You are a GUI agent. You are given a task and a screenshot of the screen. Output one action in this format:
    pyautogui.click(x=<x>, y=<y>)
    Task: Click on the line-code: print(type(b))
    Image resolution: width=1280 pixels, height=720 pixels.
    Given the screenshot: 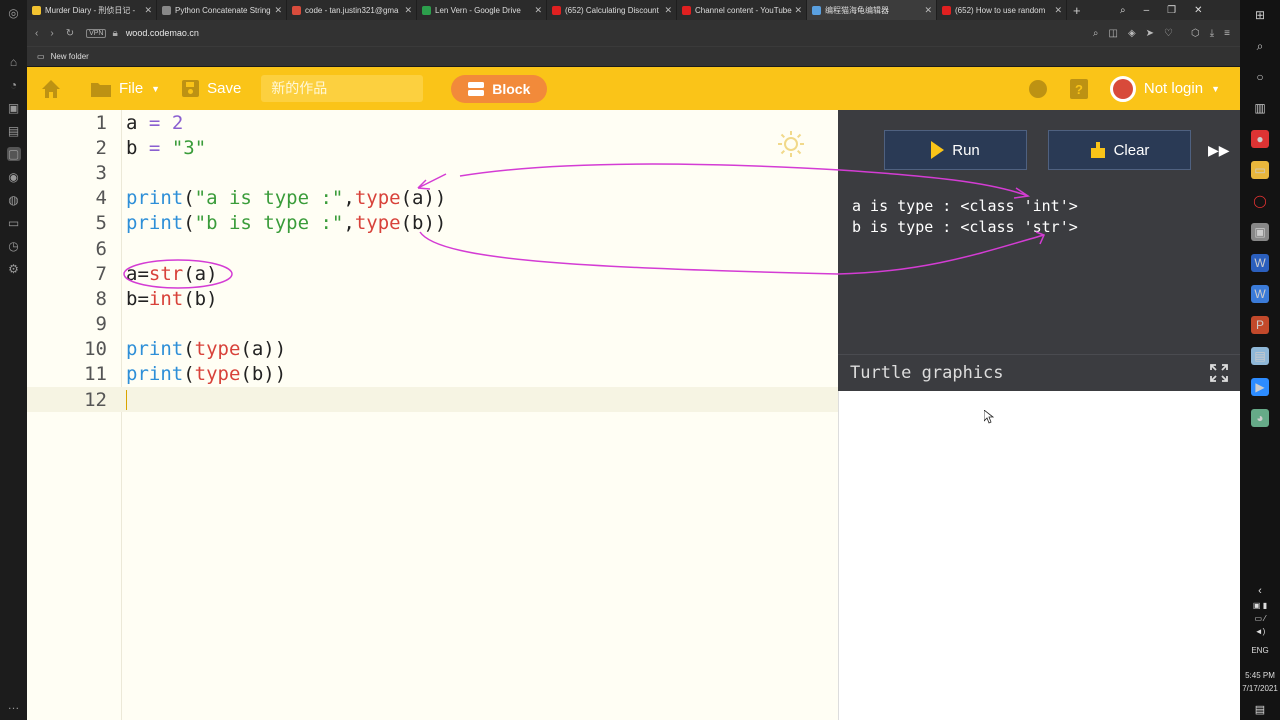 What is the action you would take?
    pyautogui.click(x=206, y=374)
    